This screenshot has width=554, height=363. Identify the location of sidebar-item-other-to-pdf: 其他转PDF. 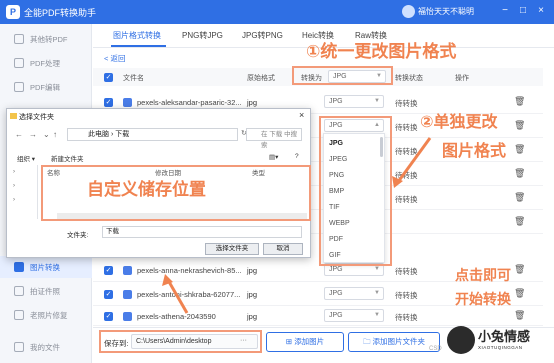
(46, 39).